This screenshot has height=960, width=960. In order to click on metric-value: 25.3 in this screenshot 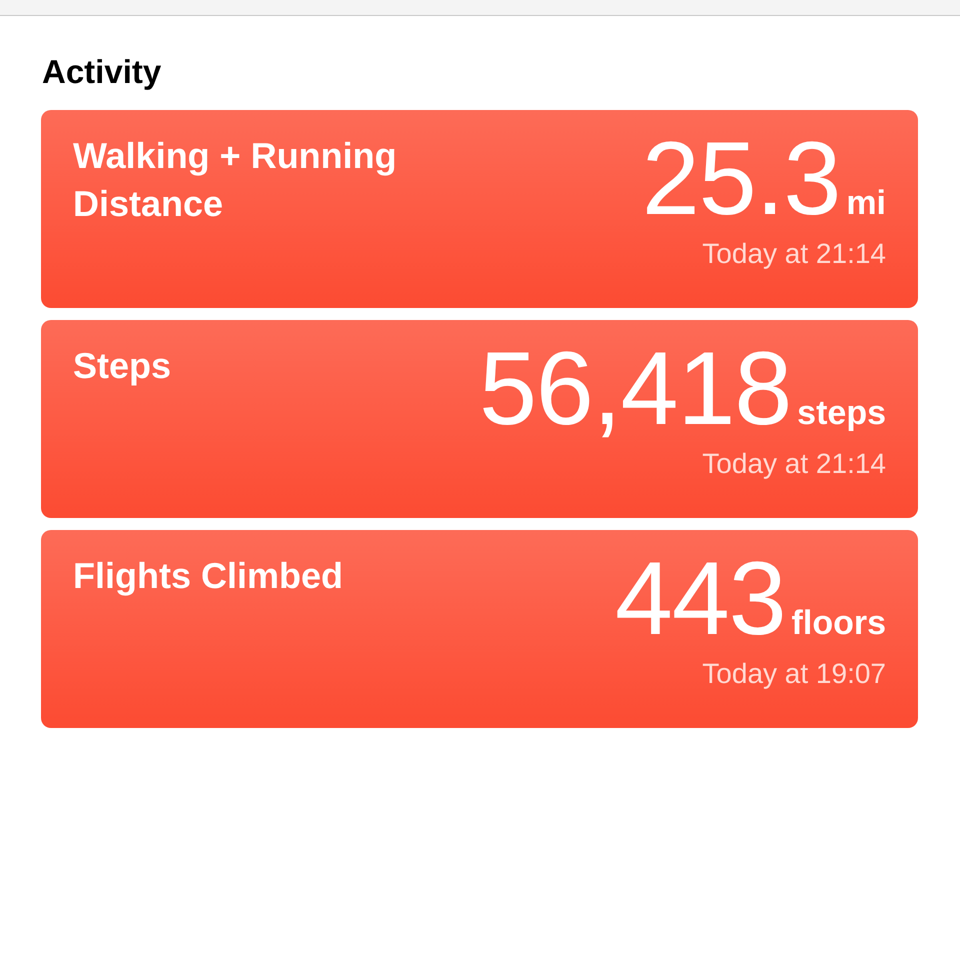, I will do `click(741, 179)`.